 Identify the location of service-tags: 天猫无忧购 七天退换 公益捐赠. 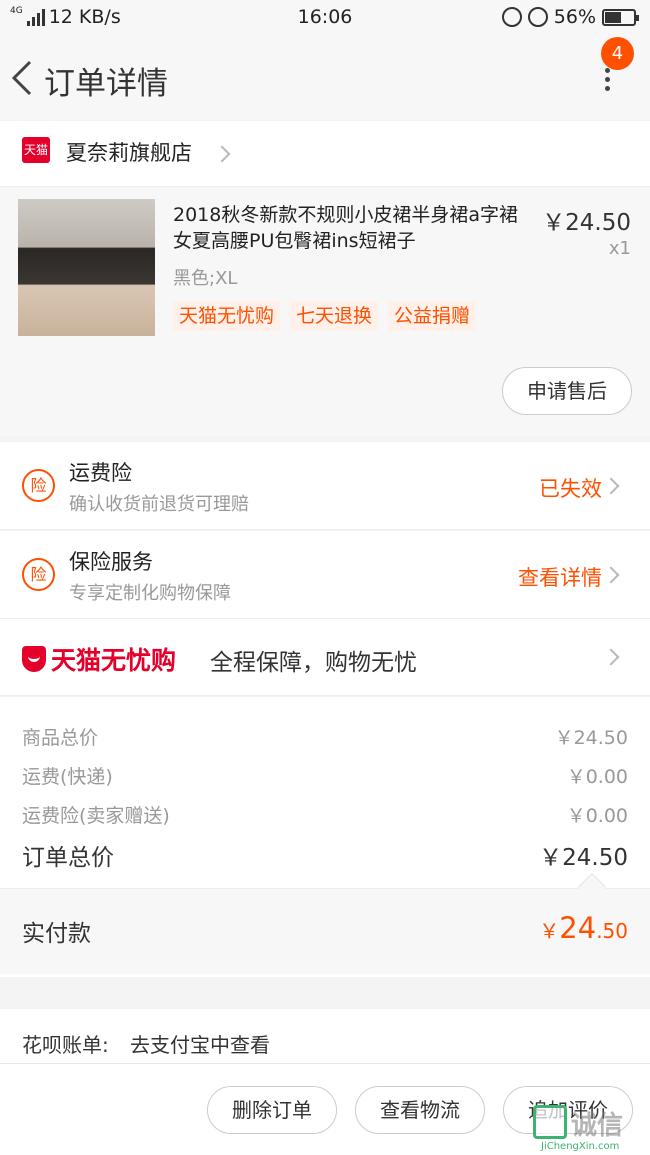
(325, 316).